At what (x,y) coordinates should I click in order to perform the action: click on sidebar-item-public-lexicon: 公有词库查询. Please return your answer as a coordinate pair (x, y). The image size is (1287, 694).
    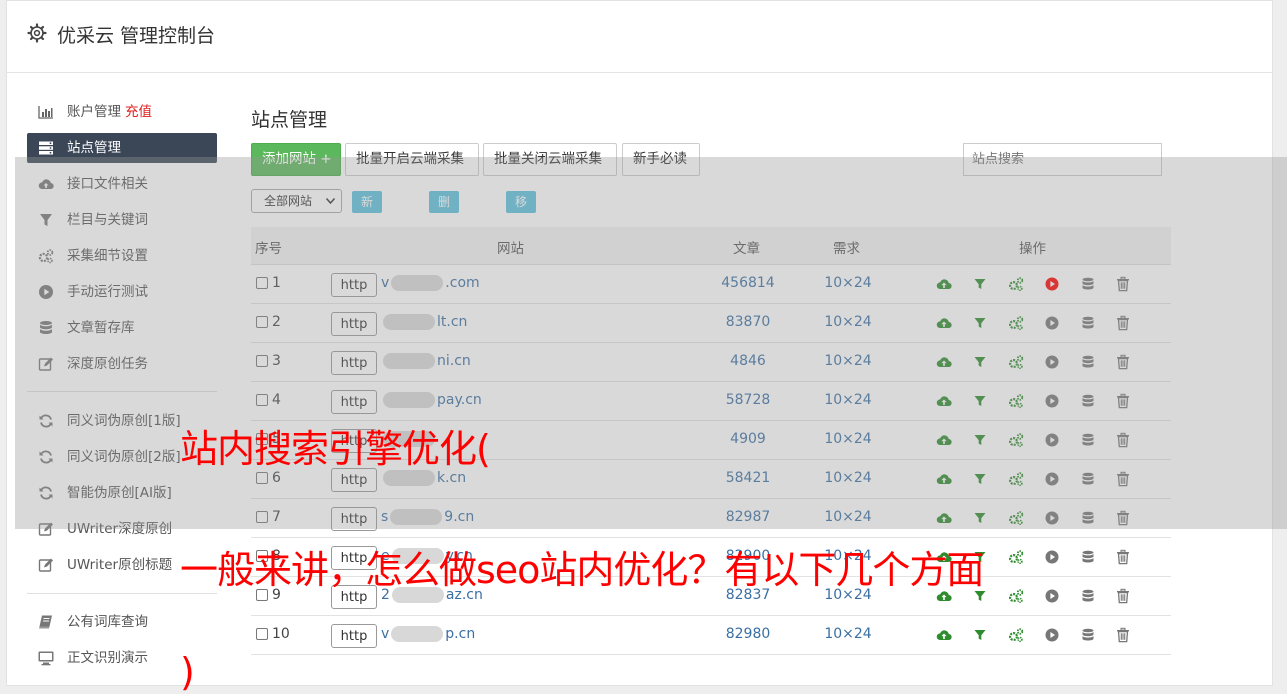
    Looking at the image, I should click on (122, 622).